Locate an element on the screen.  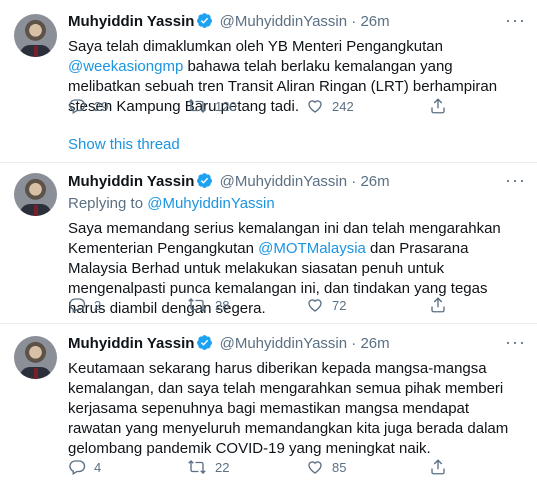
mention-link: @MOTMalaysia is located at coordinates (312, 248).